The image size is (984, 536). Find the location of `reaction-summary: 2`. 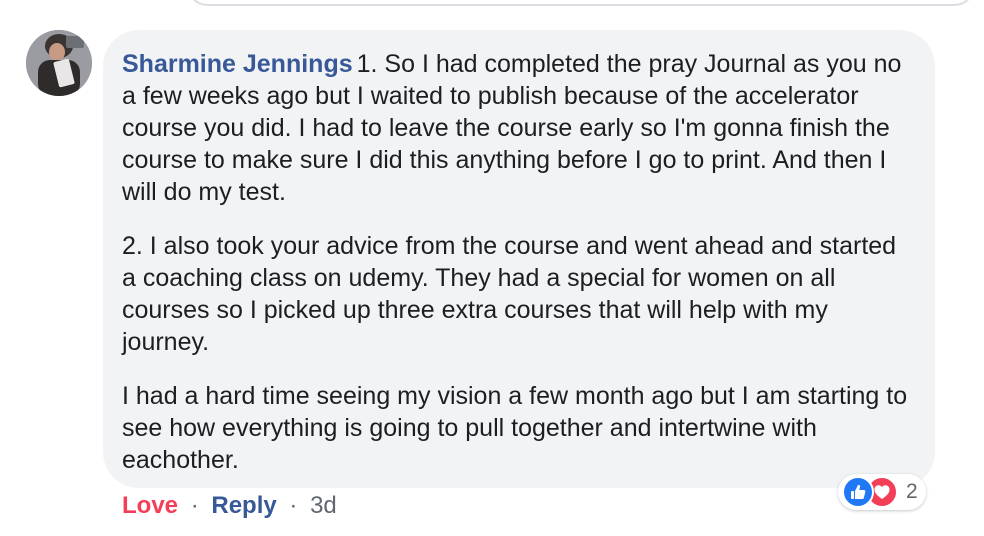

reaction-summary: 2 is located at coordinates (882, 492).